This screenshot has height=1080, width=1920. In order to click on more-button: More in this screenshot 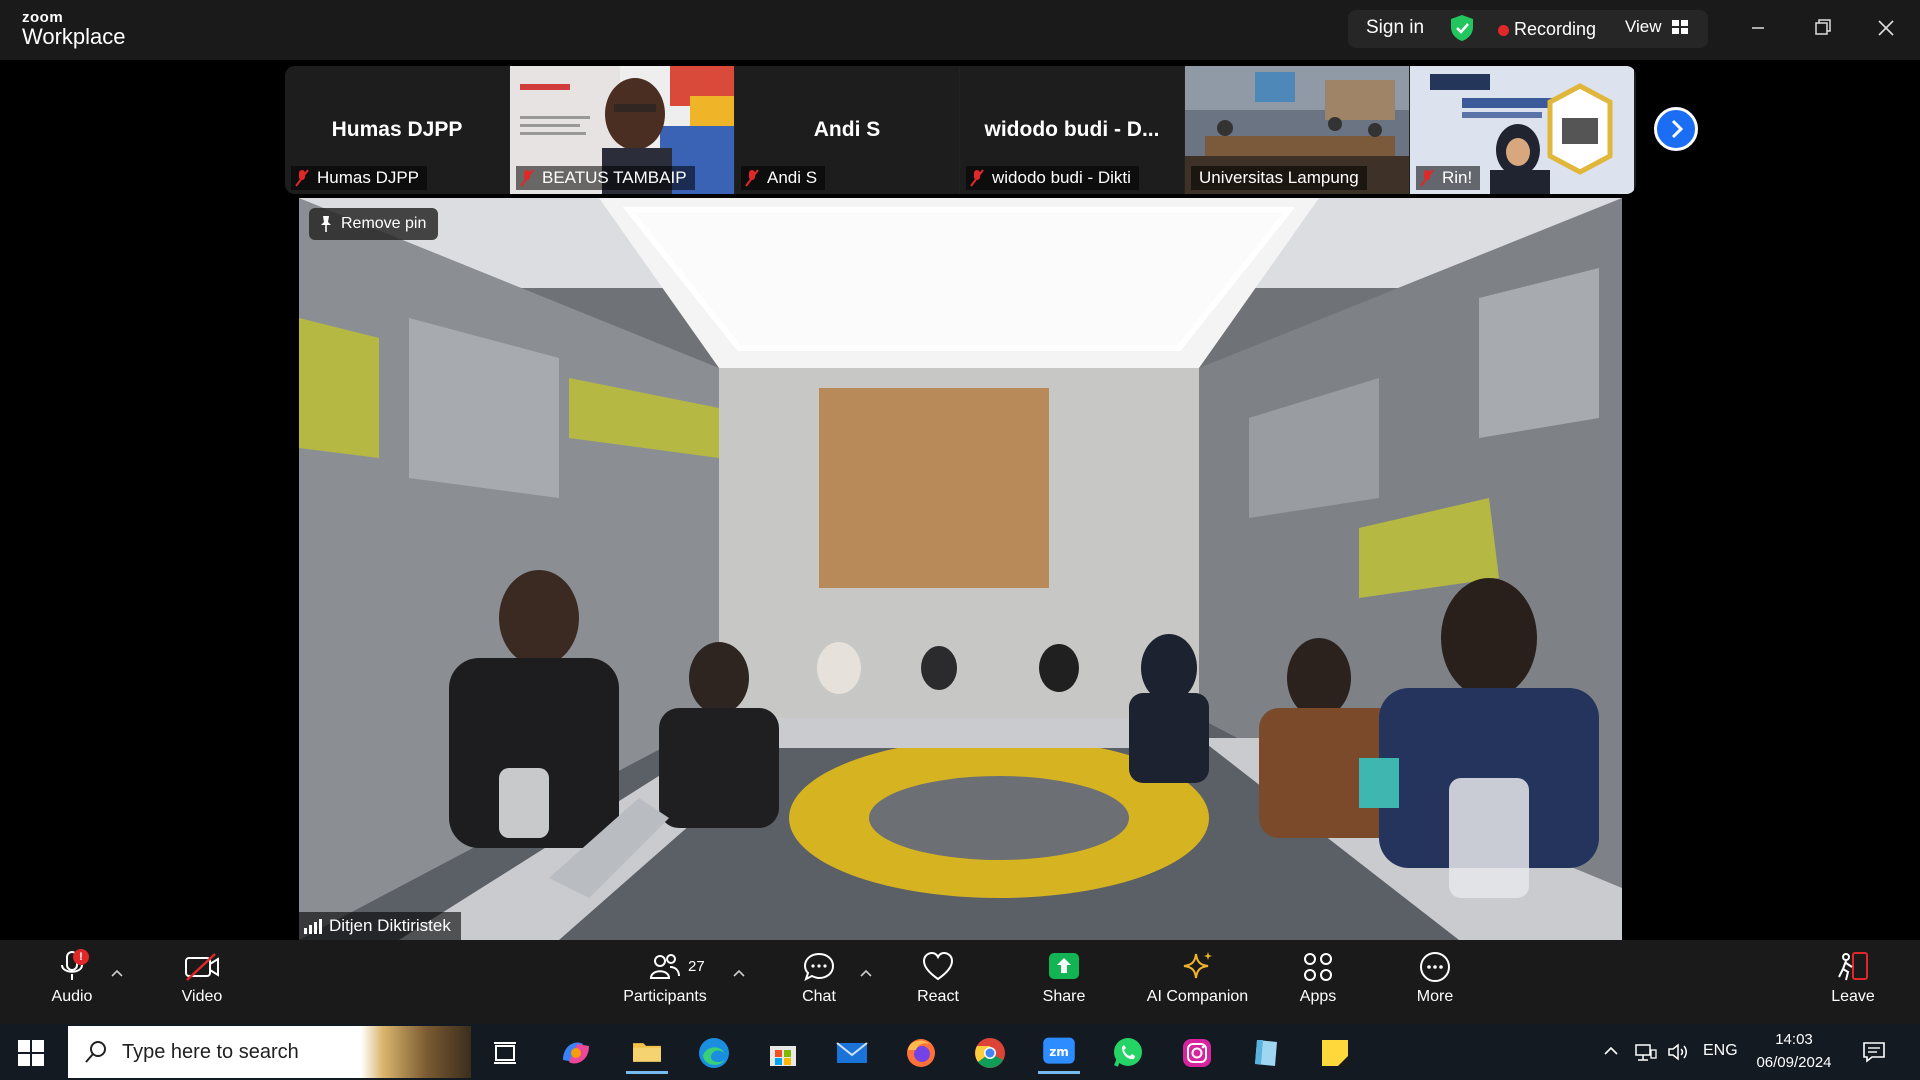, I will do `click(1435, 978)`.